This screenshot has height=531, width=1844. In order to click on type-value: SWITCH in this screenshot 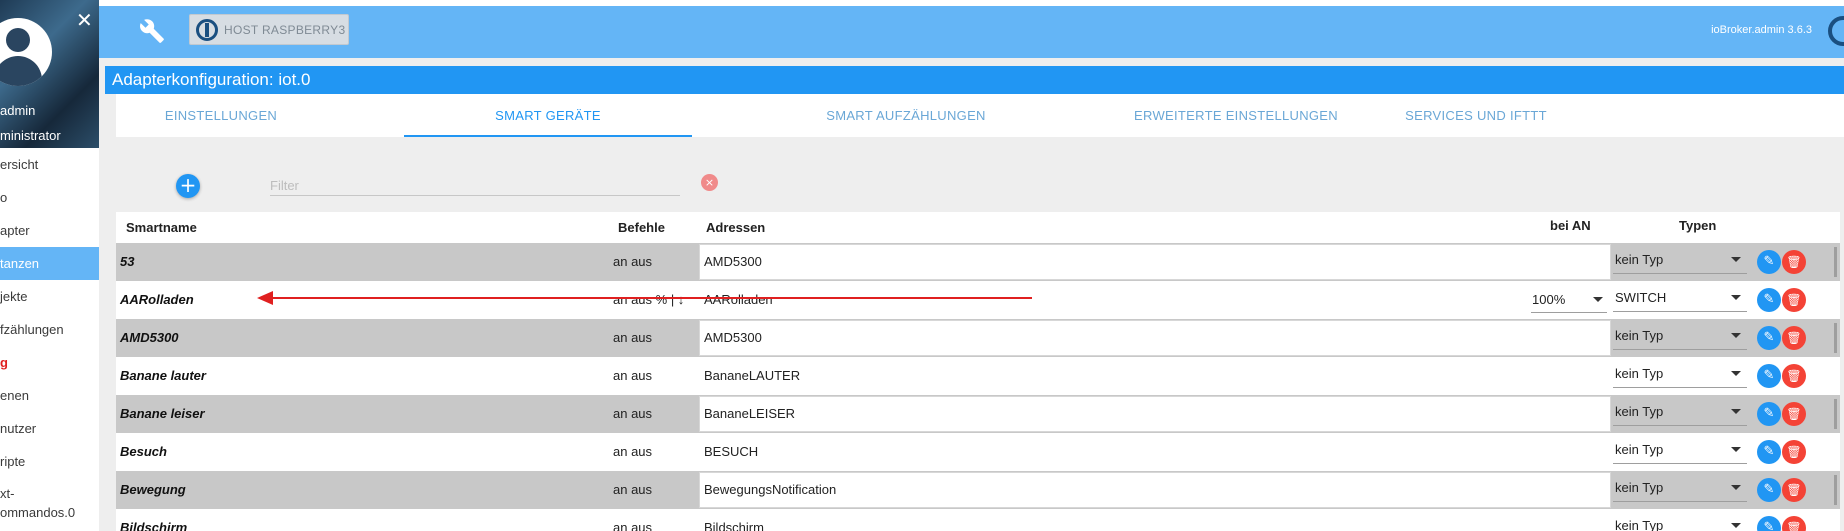, I will do `click(1641, 297)`.